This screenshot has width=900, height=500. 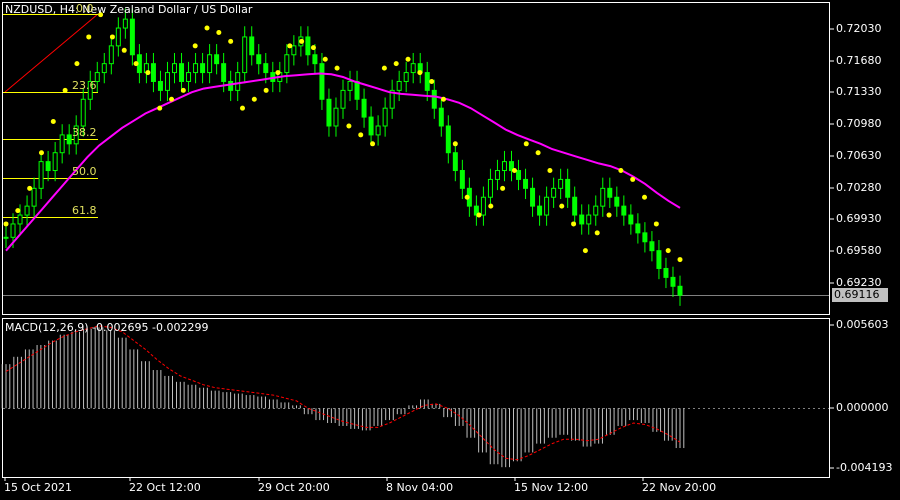 I want to click on fib-label-38-2: 38.2, so click(x=84, y=132).